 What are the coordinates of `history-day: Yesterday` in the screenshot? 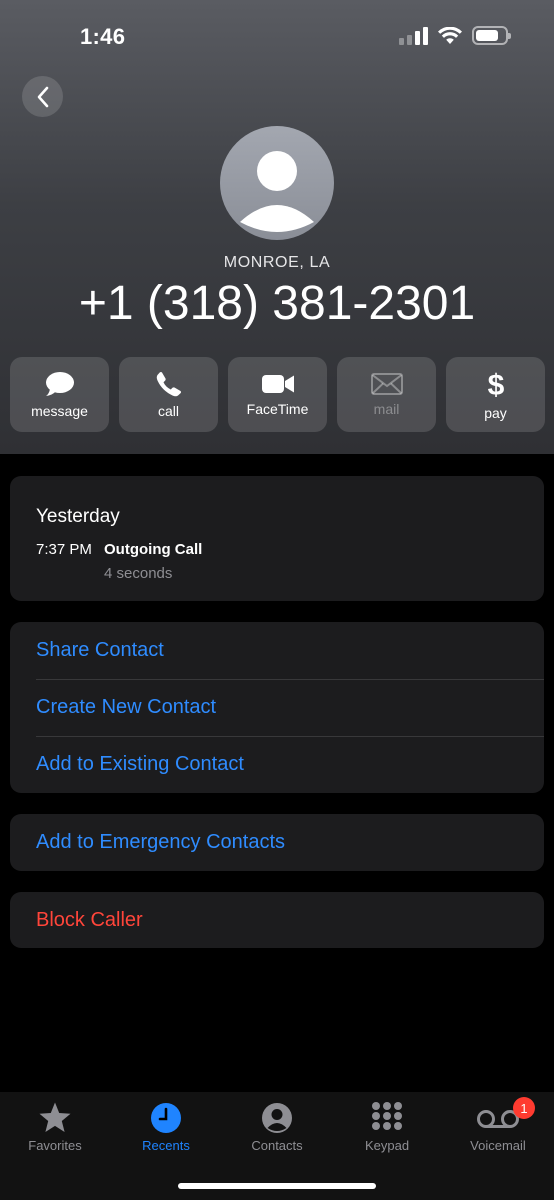 It's located at (78, 516).